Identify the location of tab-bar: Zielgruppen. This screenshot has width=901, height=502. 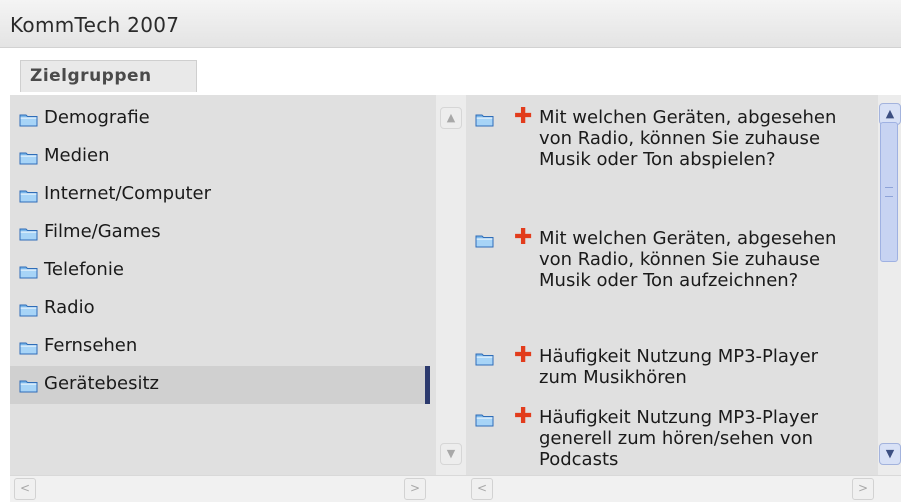
(450, 71).